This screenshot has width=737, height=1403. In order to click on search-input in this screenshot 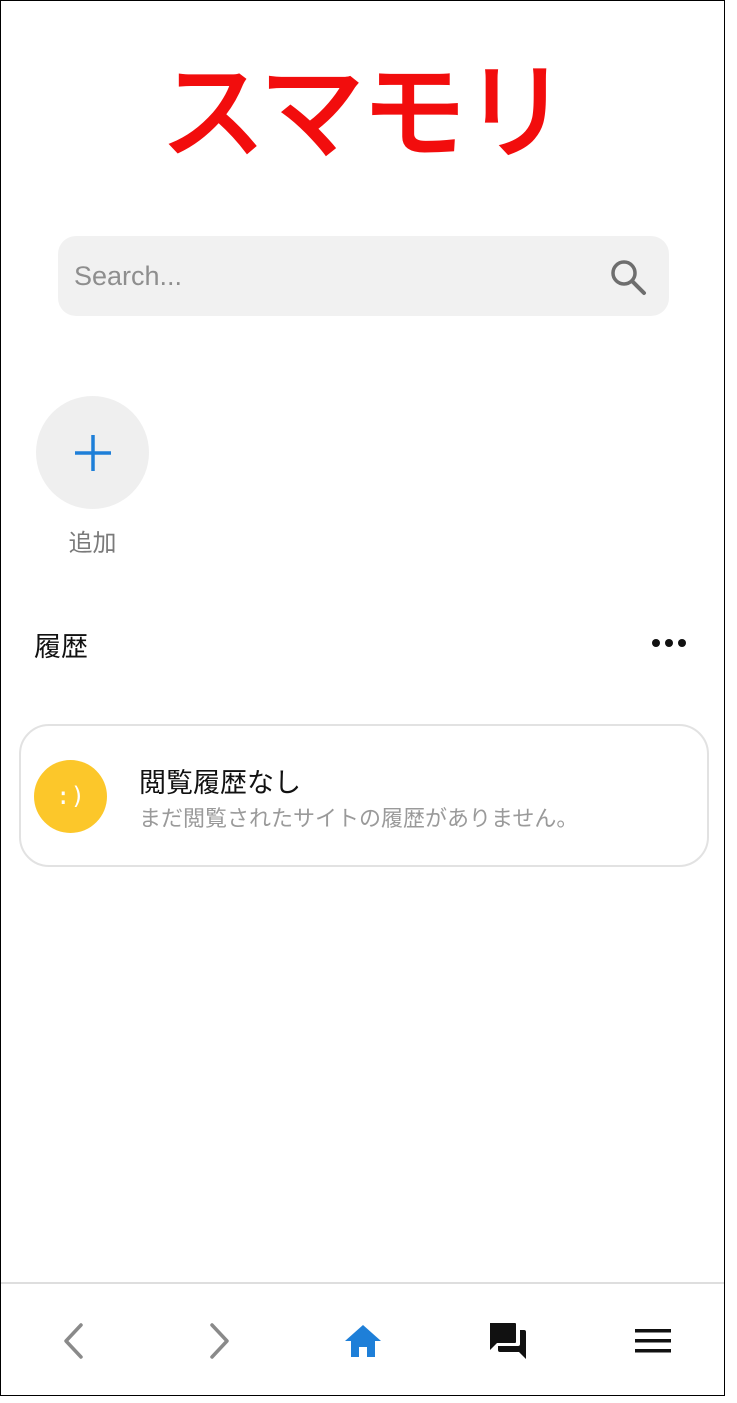, I will do `click(334, 276)`.